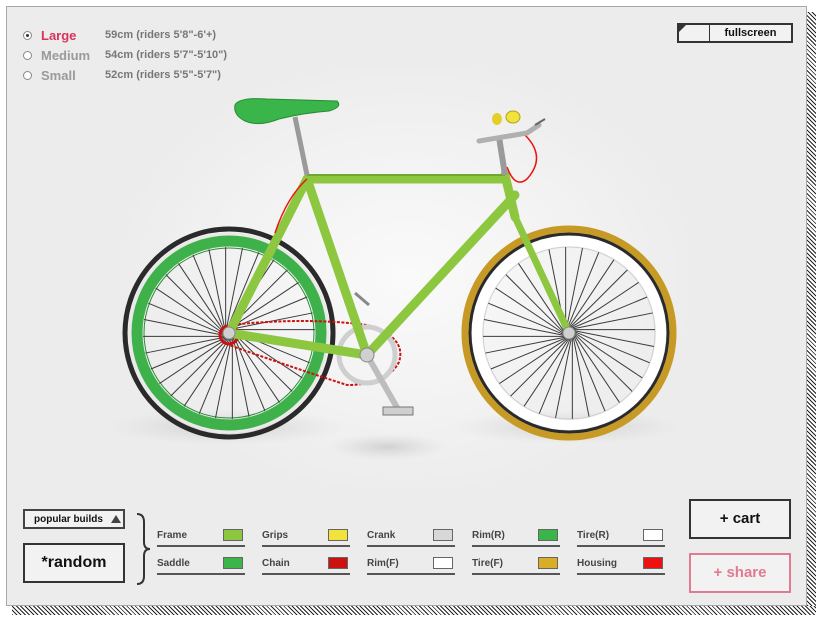 Image resolution: width=827 pixels, height=624 pixels. I want to click on part-label: Tire(R), so click(593, 535).